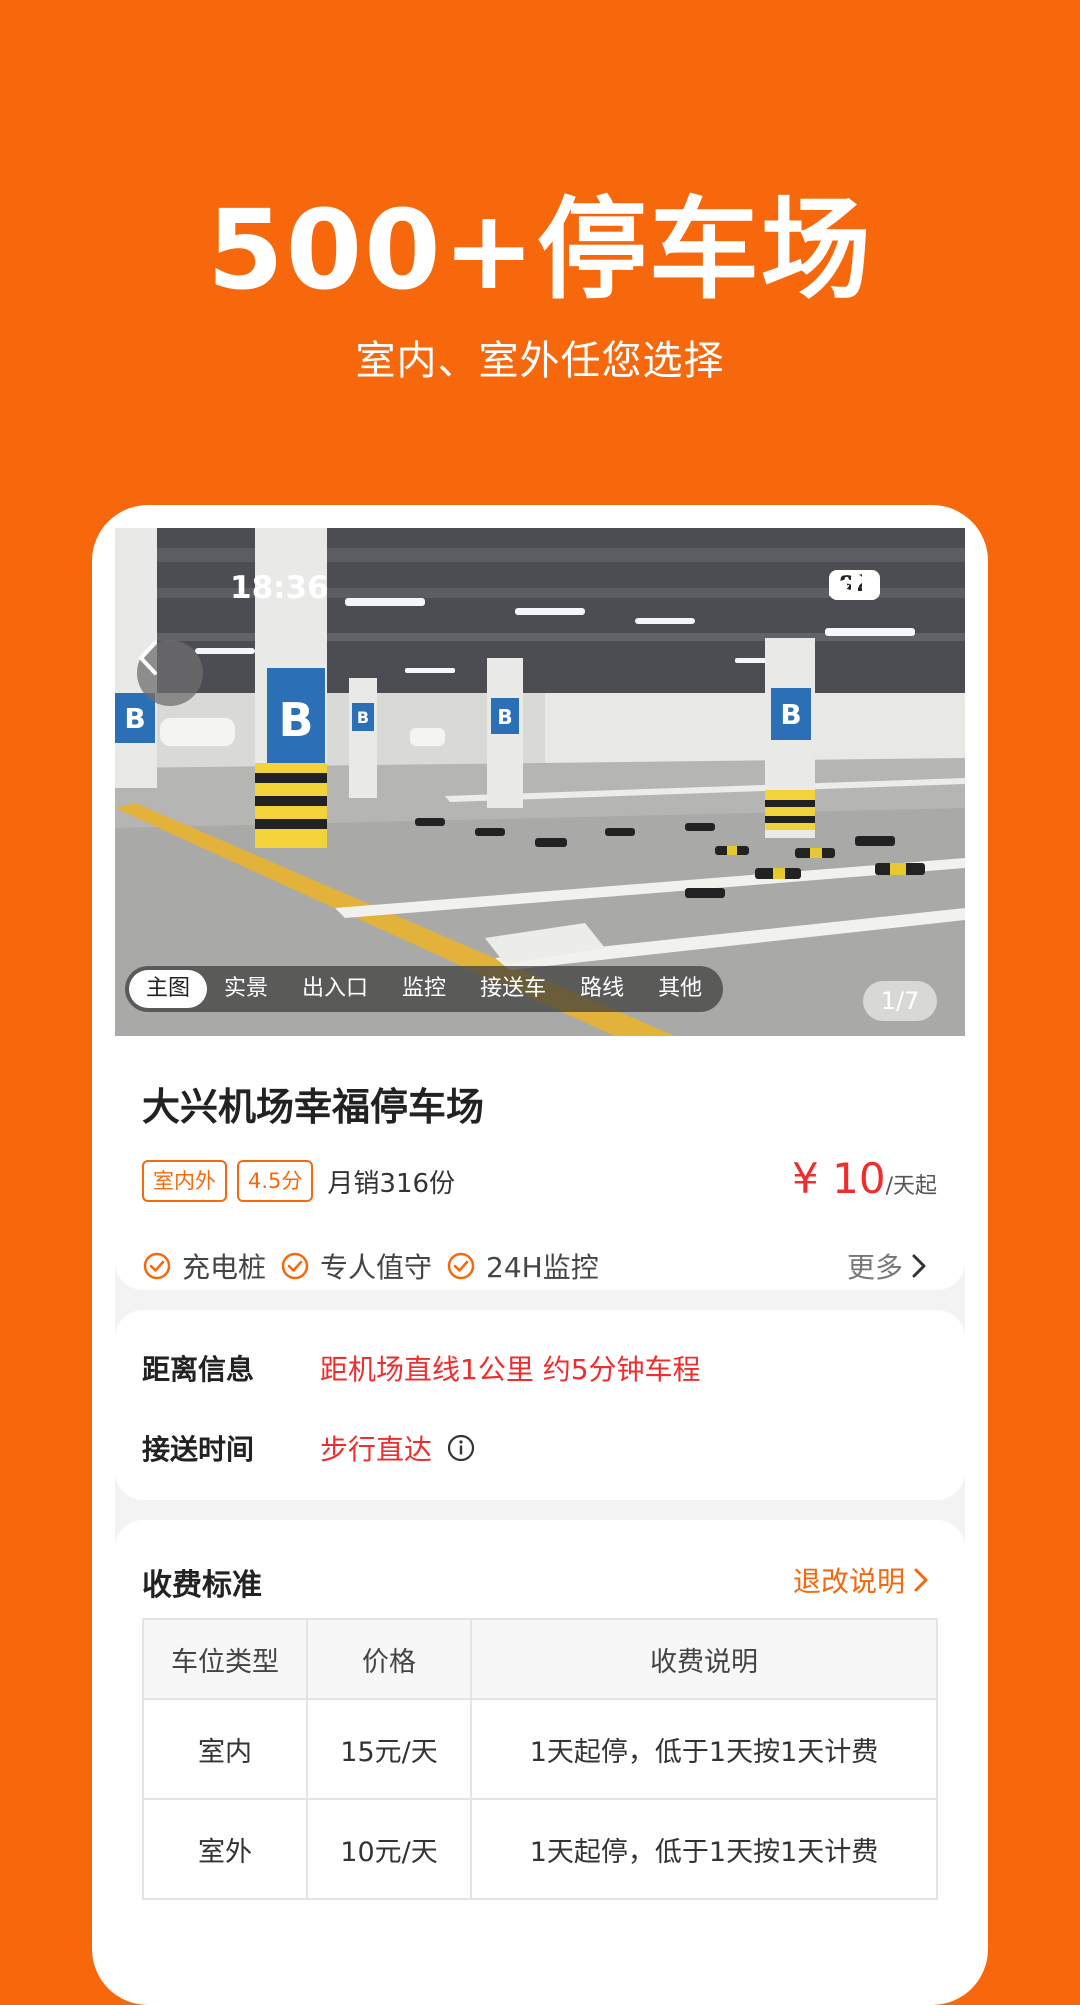 This screenshot has width=1080, height=2005. What do you see at coordinates (224, 1267) in the screenshot?
I see `feature-label: 充电桩` at bounding box center [224, 1267].